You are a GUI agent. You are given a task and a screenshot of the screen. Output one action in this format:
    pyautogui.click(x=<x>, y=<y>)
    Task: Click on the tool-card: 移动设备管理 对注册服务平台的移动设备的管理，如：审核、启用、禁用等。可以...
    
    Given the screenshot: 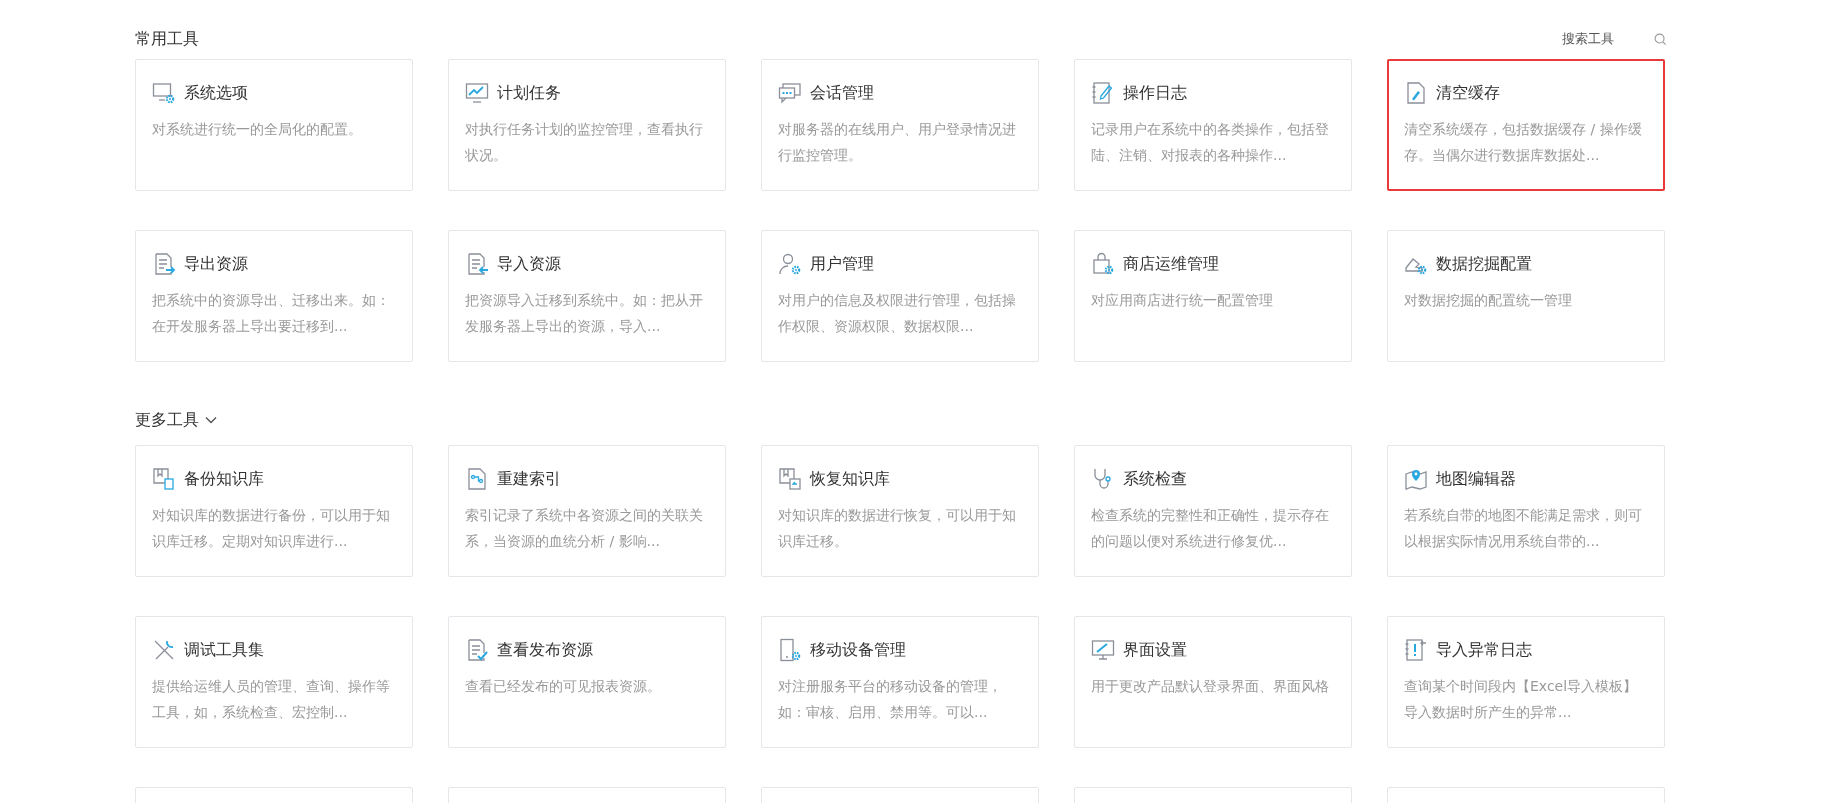 What is the action you would take?
    pyautogui.click(x=900, y=682)
    